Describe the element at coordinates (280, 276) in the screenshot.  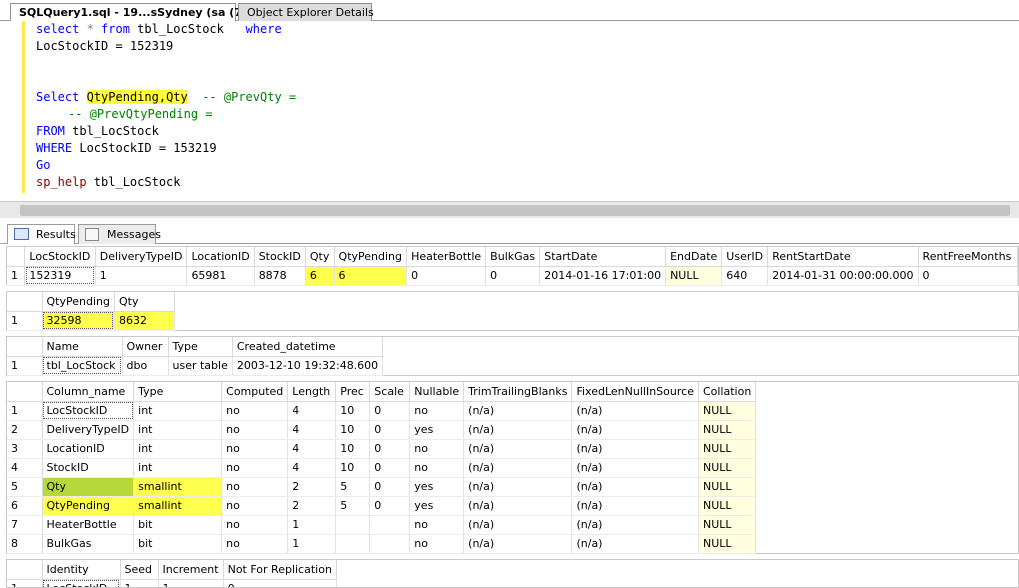
I see `grid-cell: 8878` at that location.